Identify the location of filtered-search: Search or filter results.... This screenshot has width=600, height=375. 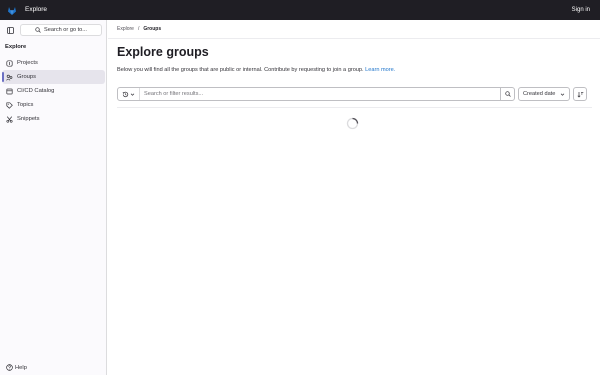
(316, 94).